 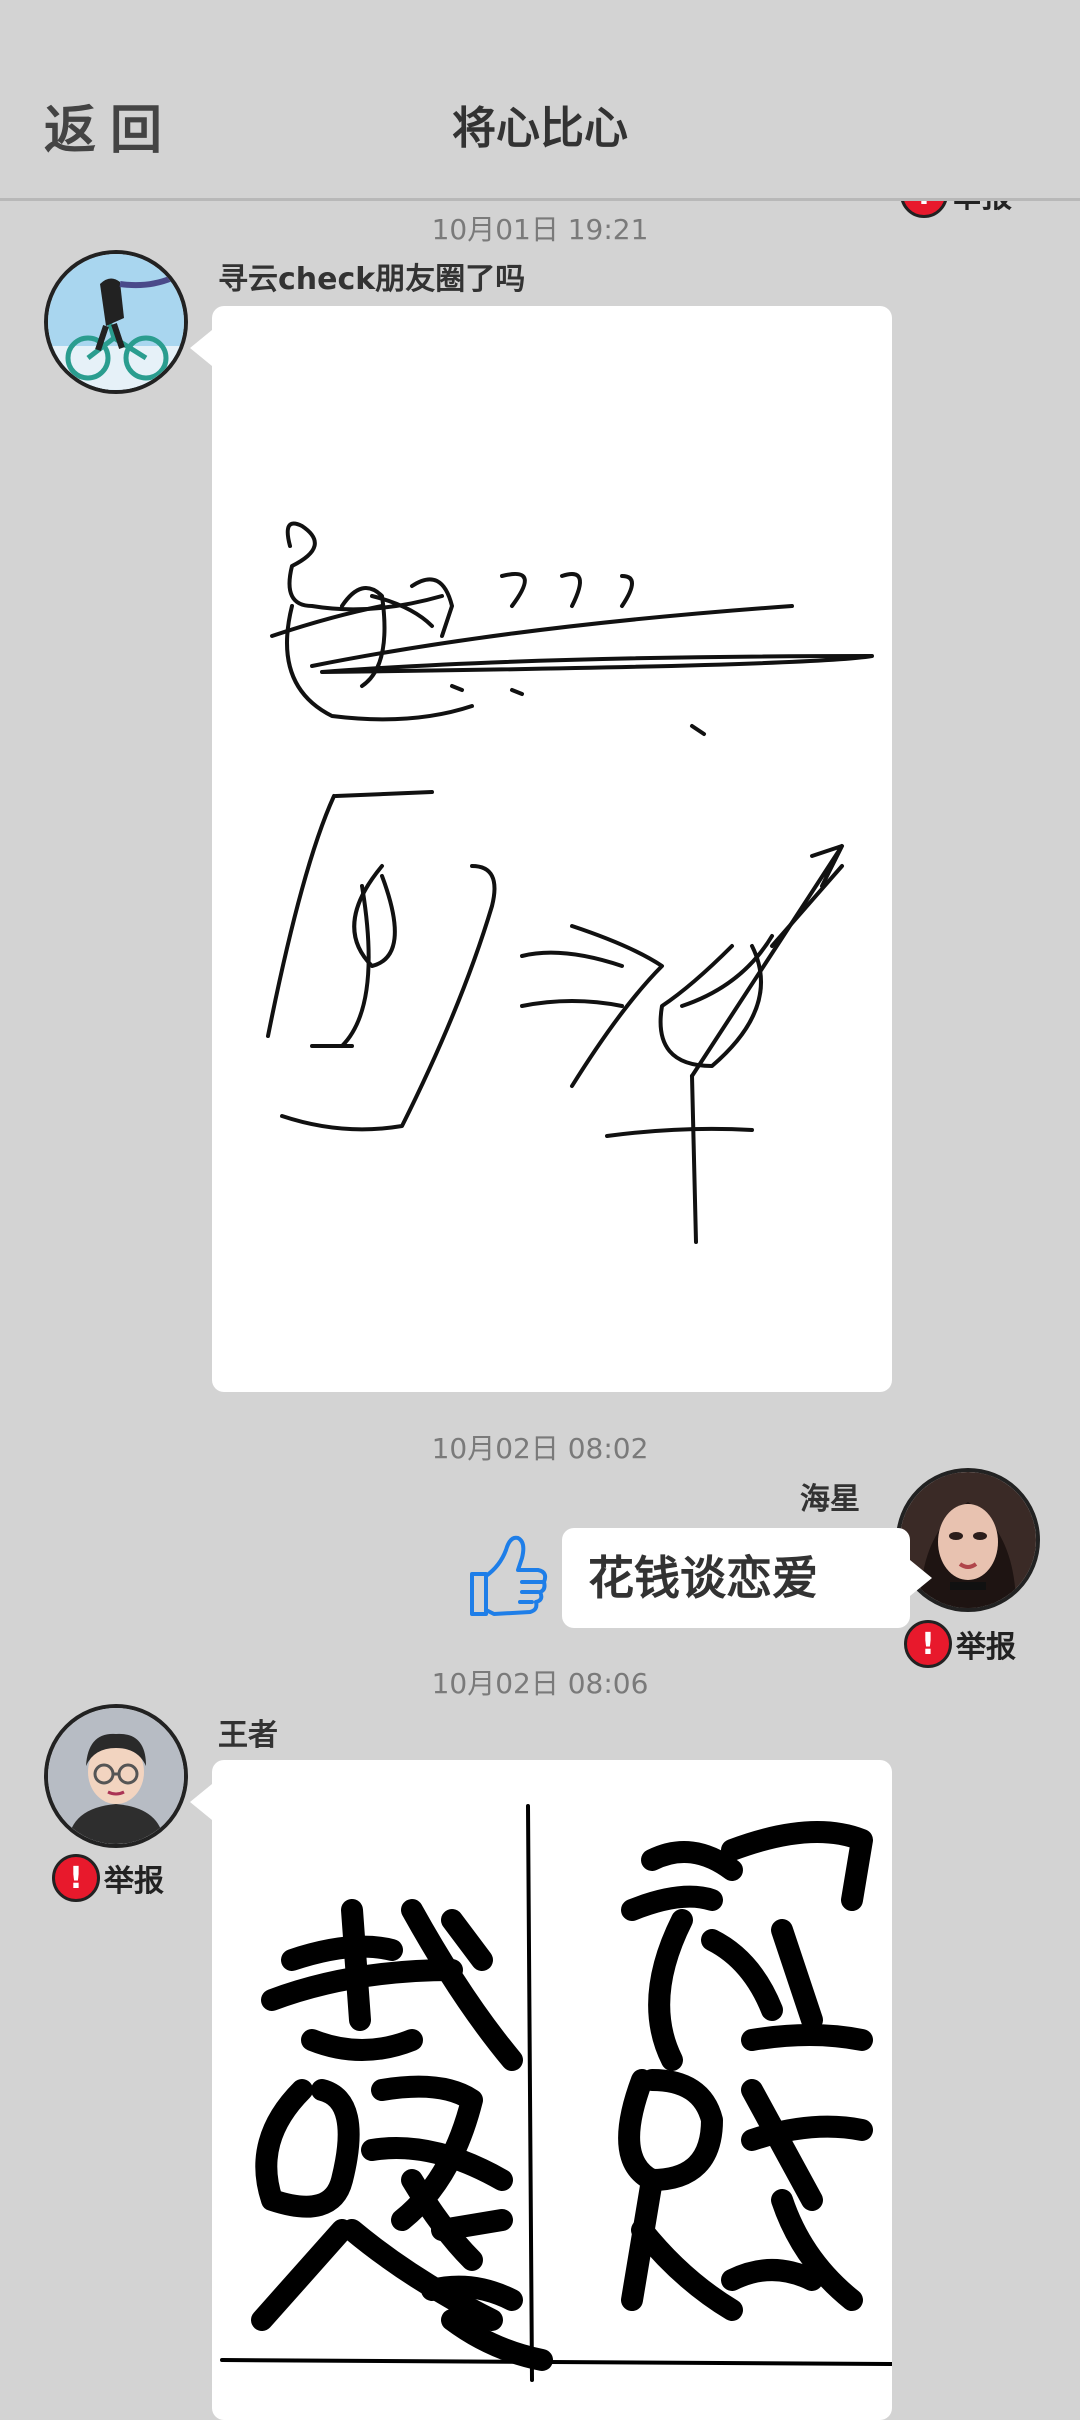 I want to click on message-timestamp: 10月02日 08:02, so click(x=540, y=1448).